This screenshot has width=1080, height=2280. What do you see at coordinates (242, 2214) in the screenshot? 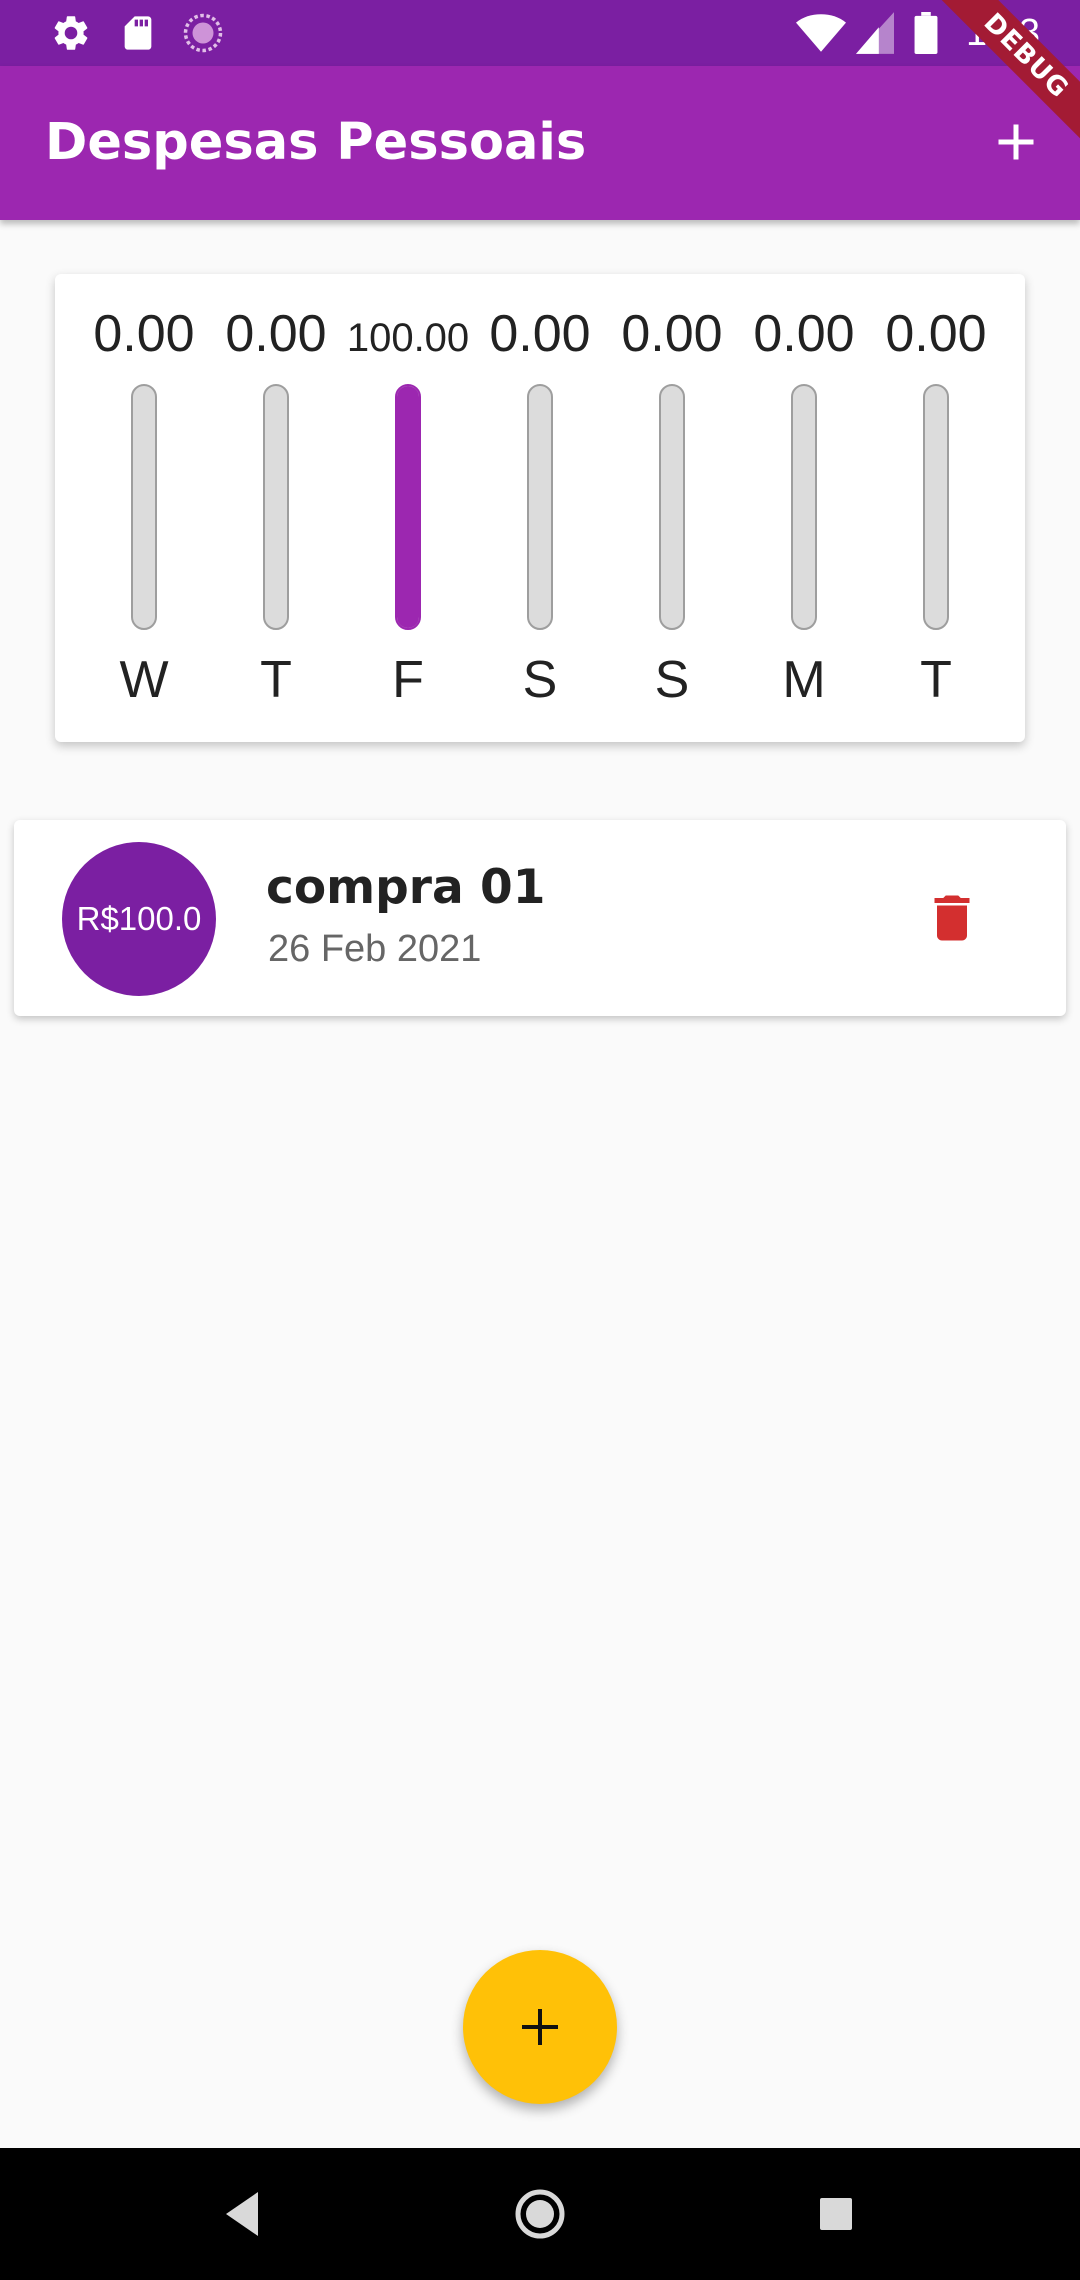
I see `back-icon` at bounding box center [242, 2214].